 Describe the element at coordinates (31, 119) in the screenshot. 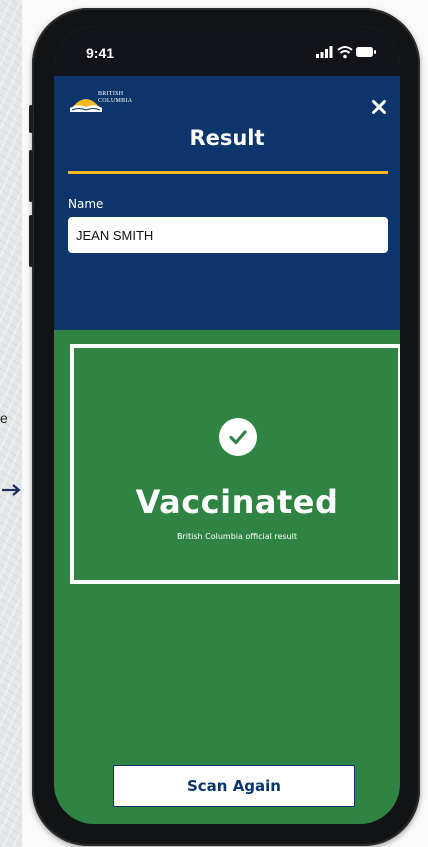

I see `phone-mute-button` at that location.